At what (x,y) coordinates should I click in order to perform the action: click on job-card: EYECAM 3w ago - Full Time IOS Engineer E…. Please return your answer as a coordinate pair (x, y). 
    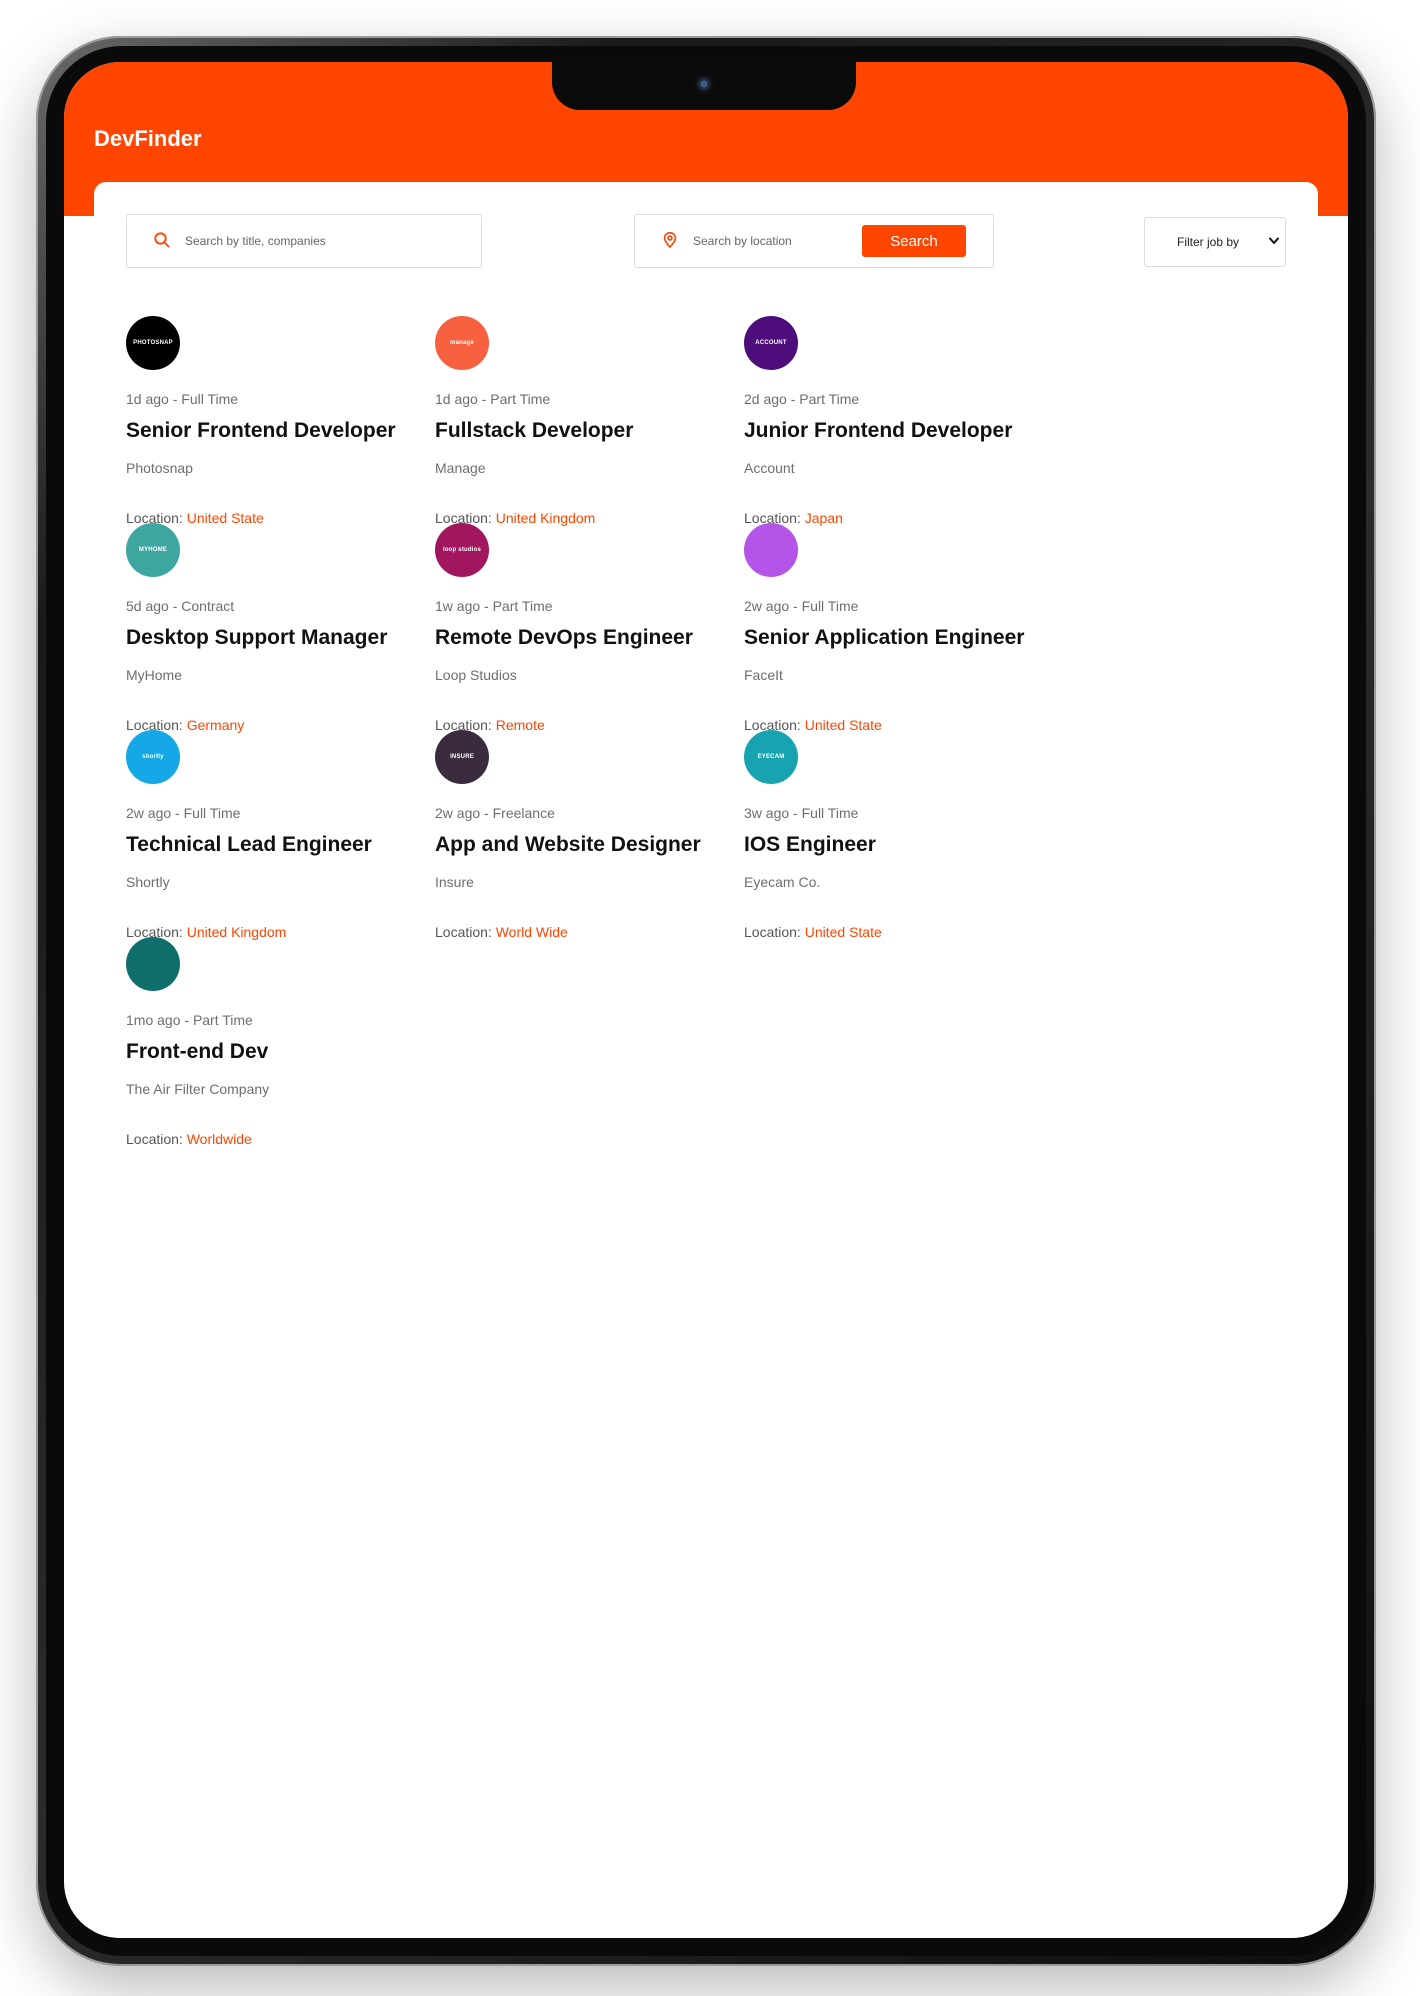
    Looking at the image, I should click on (924, 845).